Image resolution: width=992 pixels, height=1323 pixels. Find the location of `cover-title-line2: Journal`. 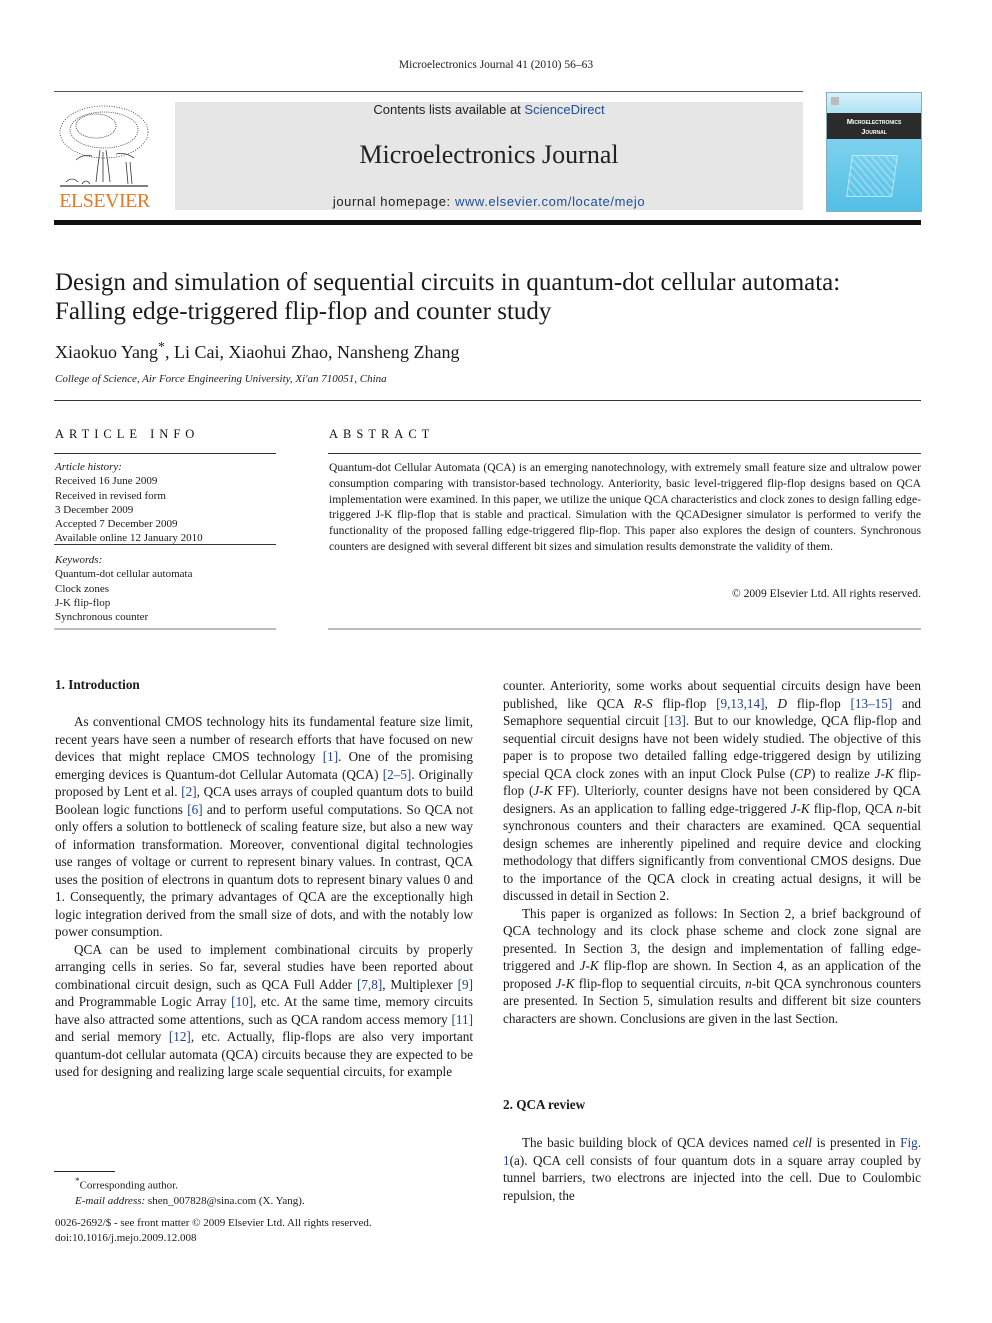

cover-title-line2: Journal is located at coordinates (874, 131).